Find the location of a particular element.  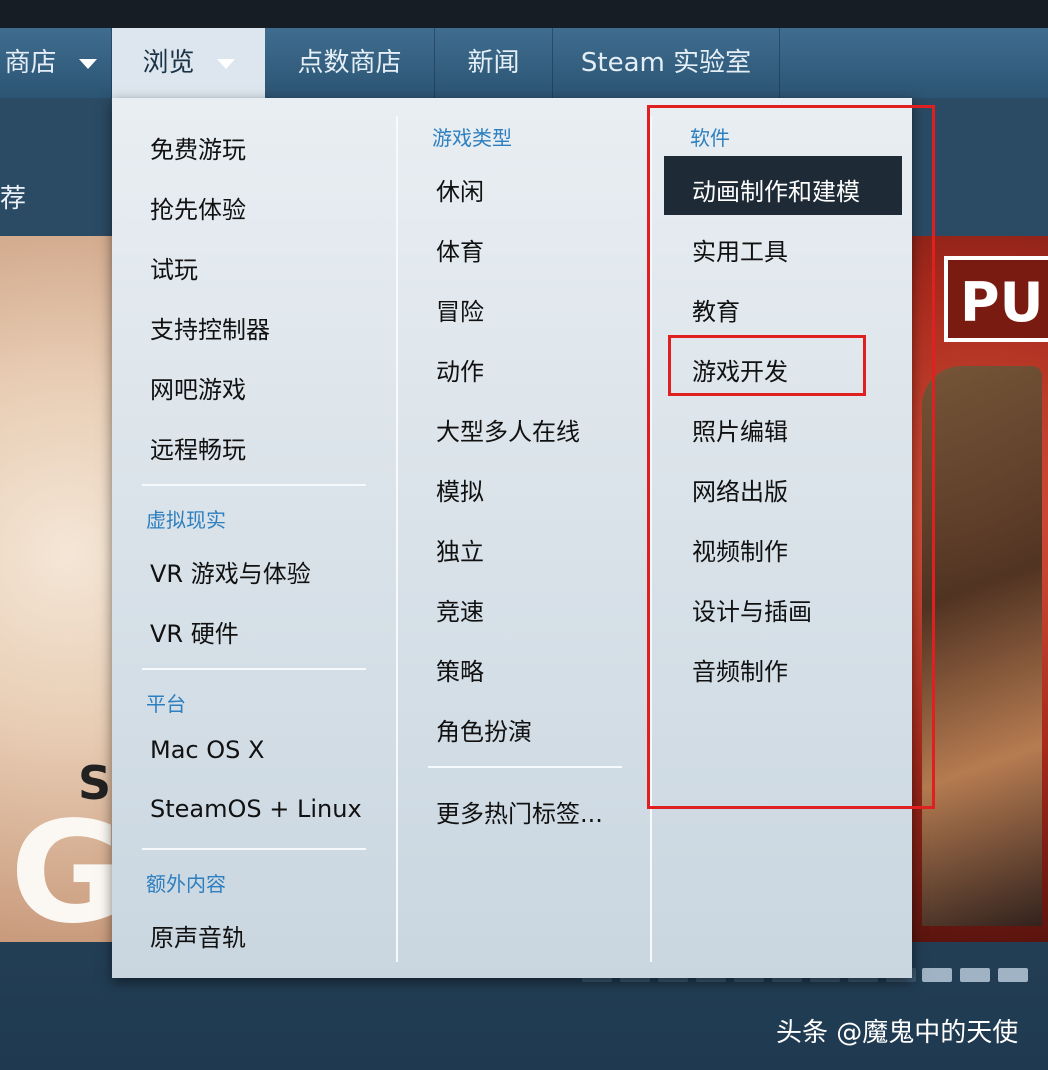

column-divider is located at coordinates (397, 539).